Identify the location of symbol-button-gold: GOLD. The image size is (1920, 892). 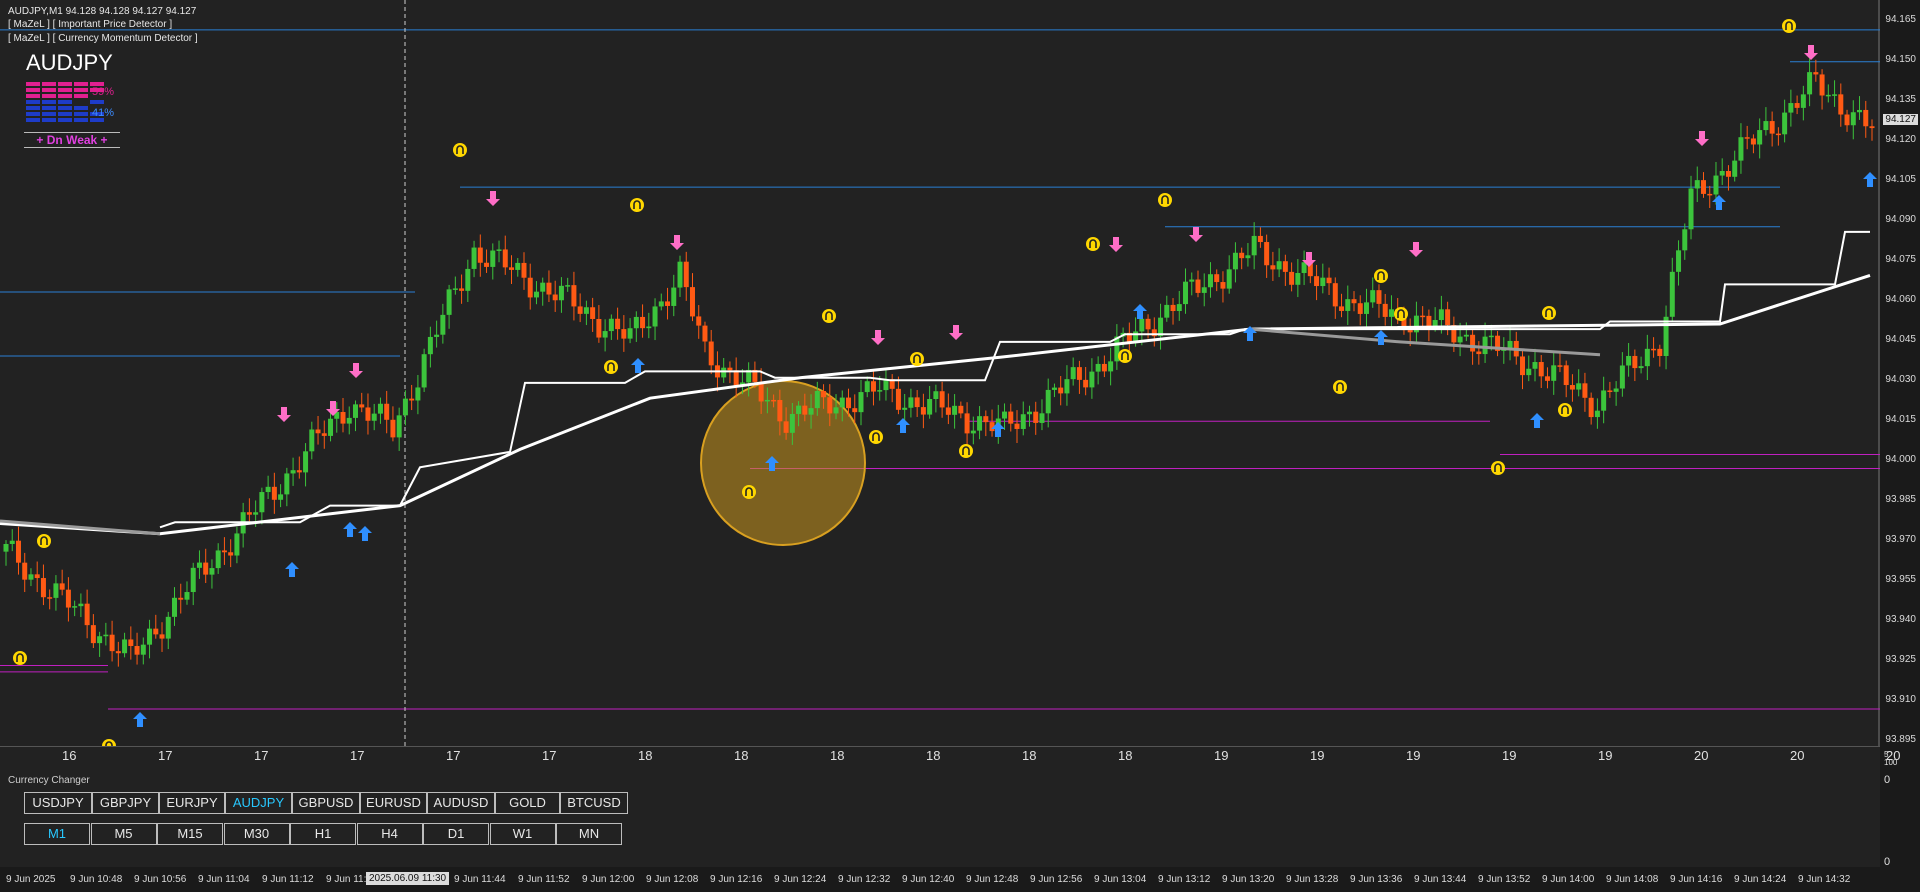
(527, 803).